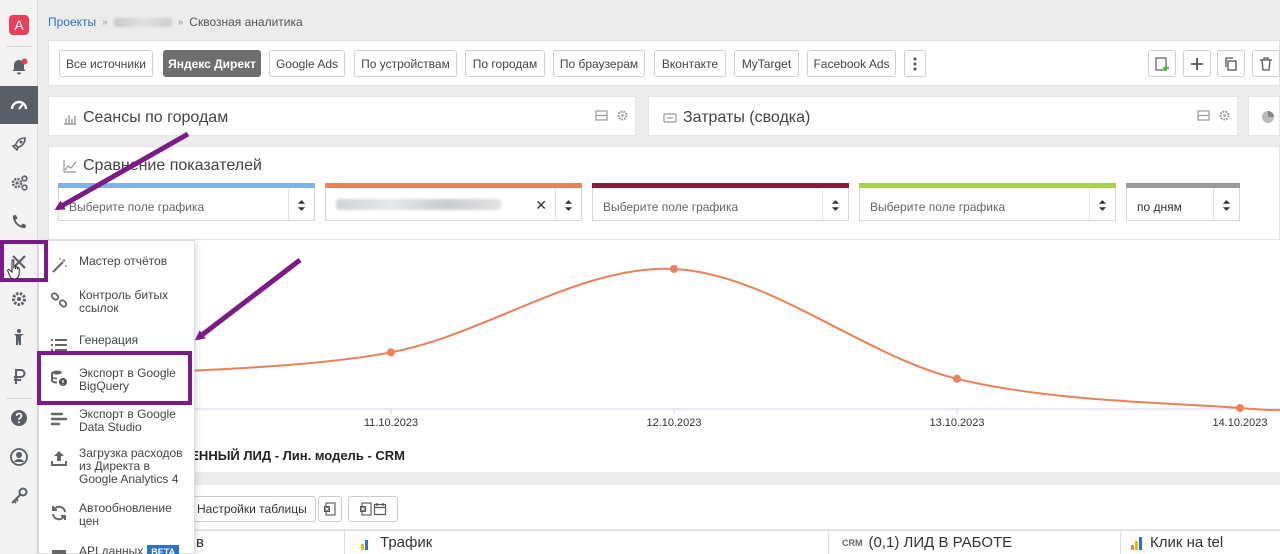 The width and height of the screenshot is (1280, 554). I want to click on kebab-icon, so click(915, 63).